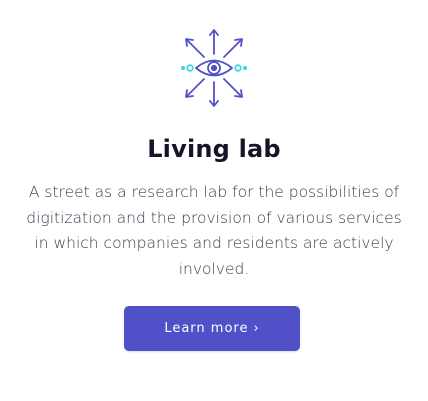 The height and width of the screenshot is (401, 428). I want to click on learn-more-label: Learn more, so click(206, 328).